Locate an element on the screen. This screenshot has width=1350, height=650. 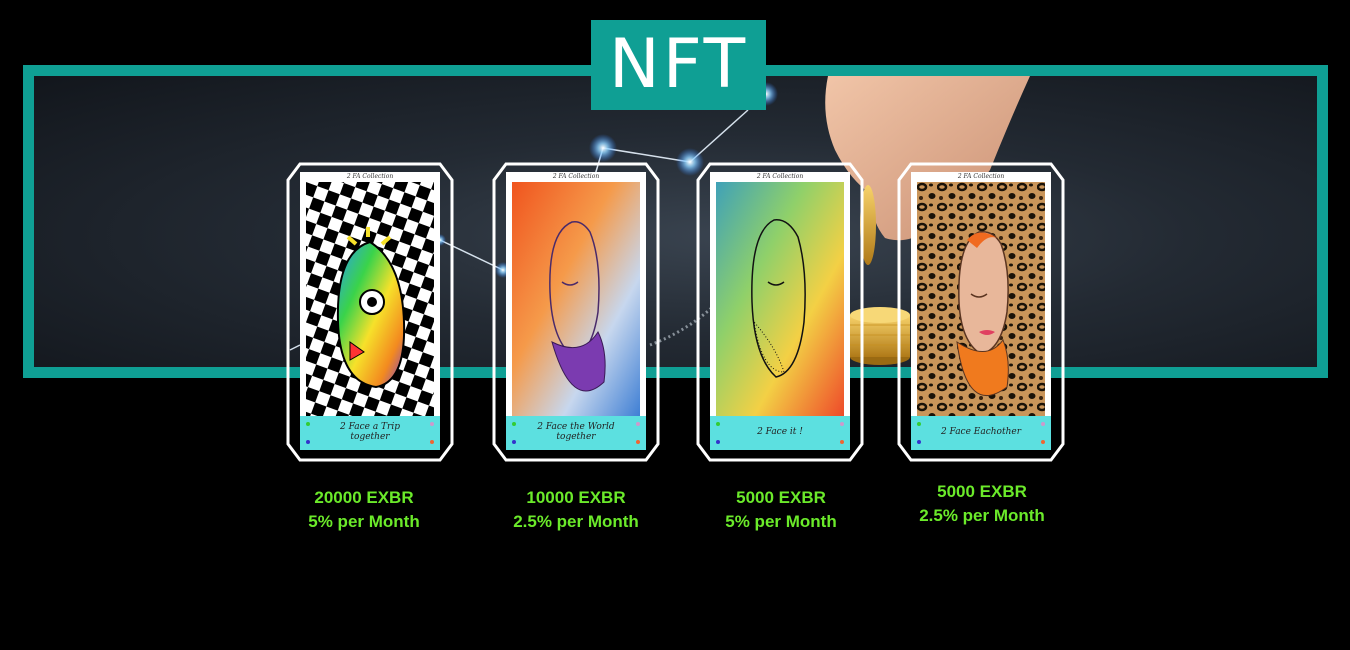
price-amount: 20000 EXBR is located at coordinates (364, 497).